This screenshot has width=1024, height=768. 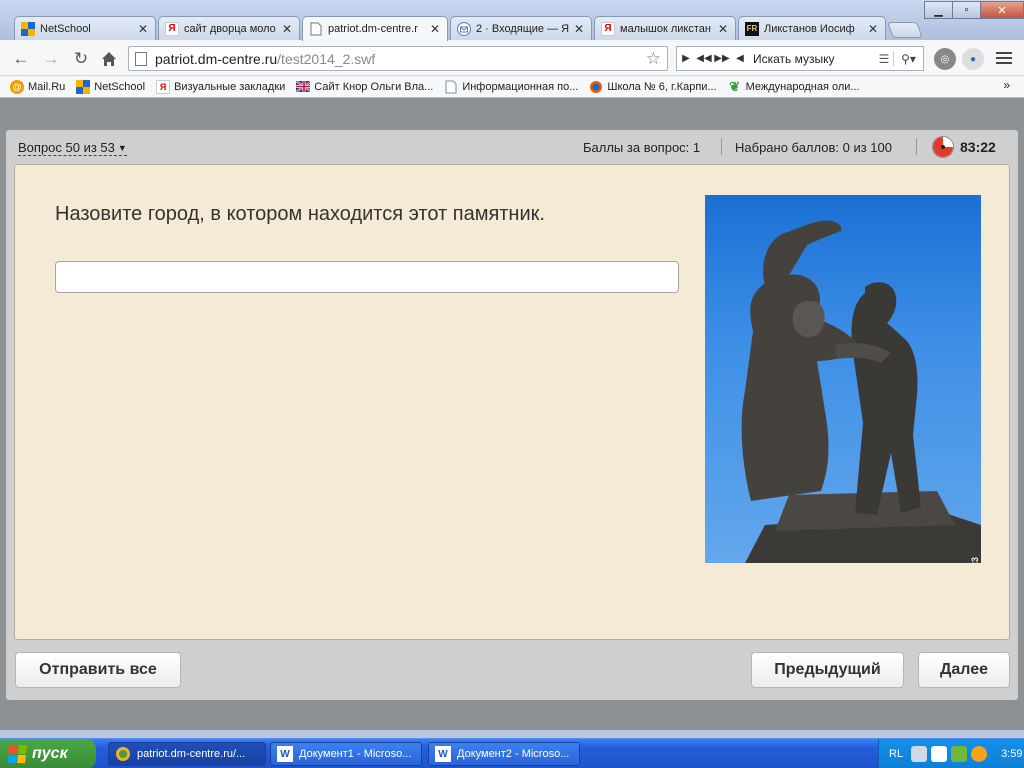 I want to click on arrow-left-icon: ←, so click(x=21, y=58).